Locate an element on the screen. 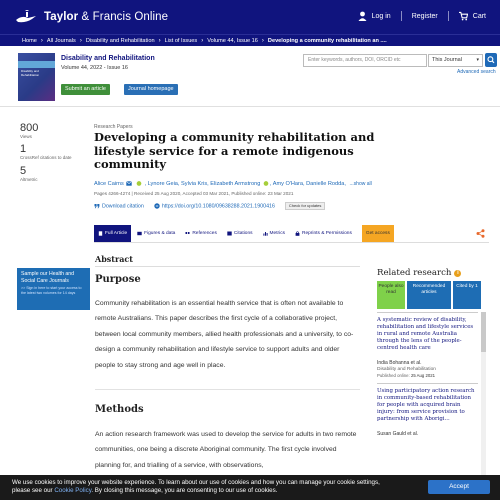  chevron-down-icon: ▾ is located at coordinates (477, 60).